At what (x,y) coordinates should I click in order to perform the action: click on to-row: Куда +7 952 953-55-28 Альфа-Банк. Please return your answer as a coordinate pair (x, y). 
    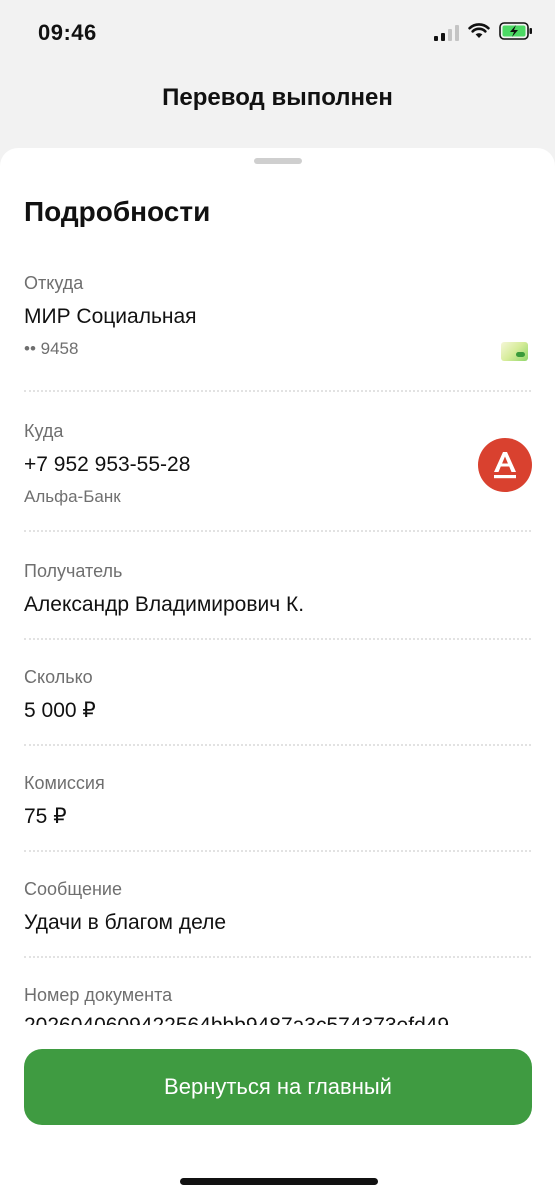
    Looking at the image, I should click on (277, 464).